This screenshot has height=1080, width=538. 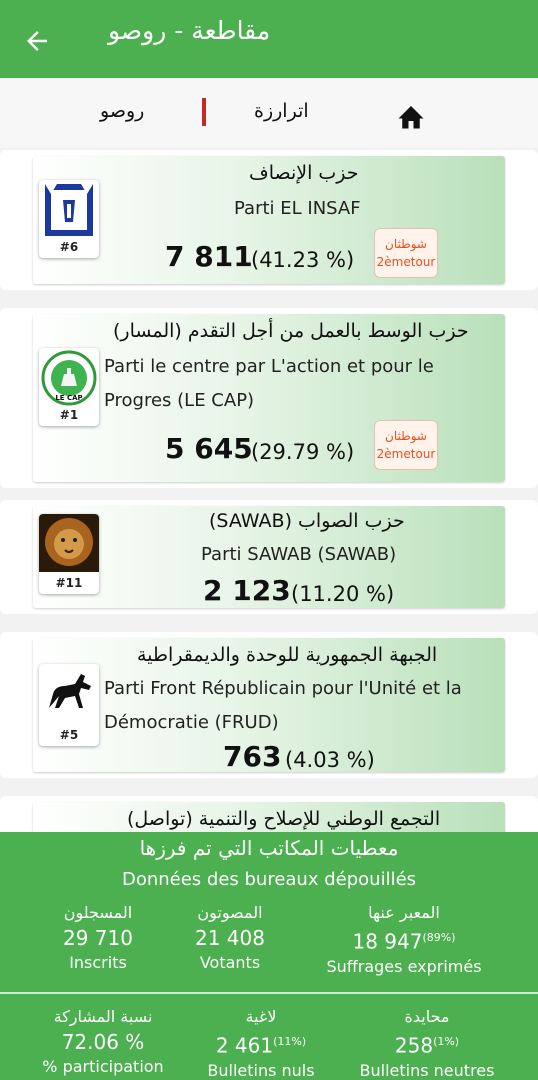 I want to click on stat-label-ar: نسبة المشاركة, so click(x=103, y=1016).